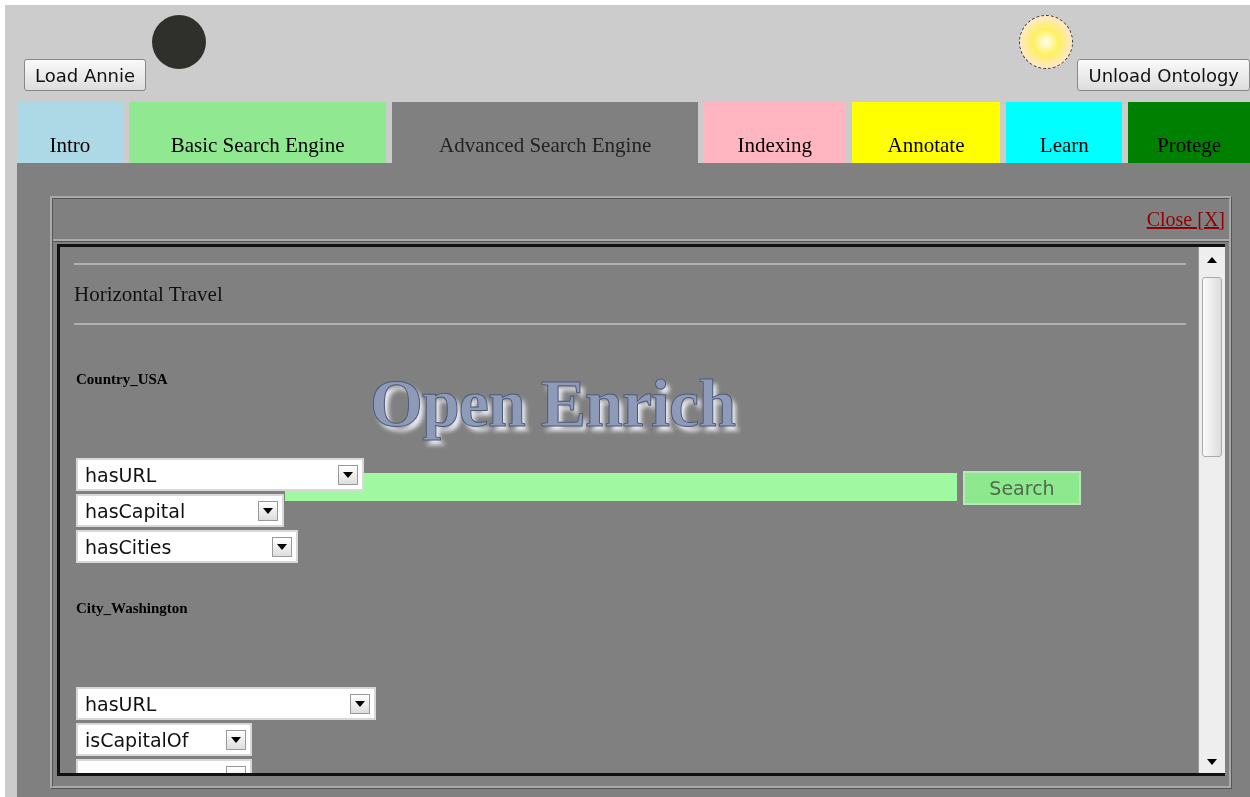  I want to click on property-dropdown: hasCities, so click(187, 546).